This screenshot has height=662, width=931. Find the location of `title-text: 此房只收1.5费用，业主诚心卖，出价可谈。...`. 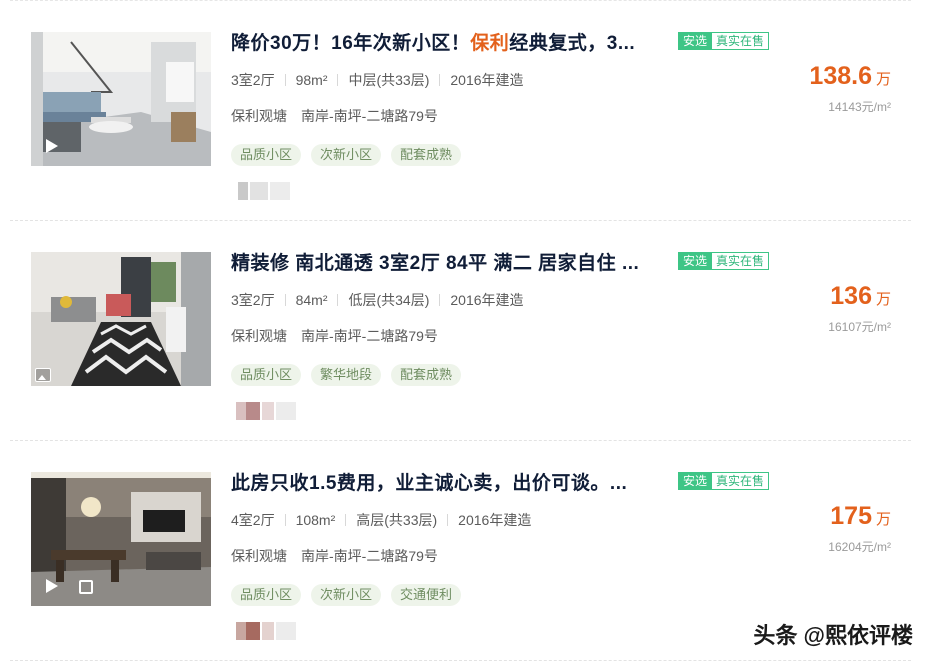

title-text: 此房只收1.5费用，业主诚心卖，出价可谈。... is located at coordinates (429, 483).